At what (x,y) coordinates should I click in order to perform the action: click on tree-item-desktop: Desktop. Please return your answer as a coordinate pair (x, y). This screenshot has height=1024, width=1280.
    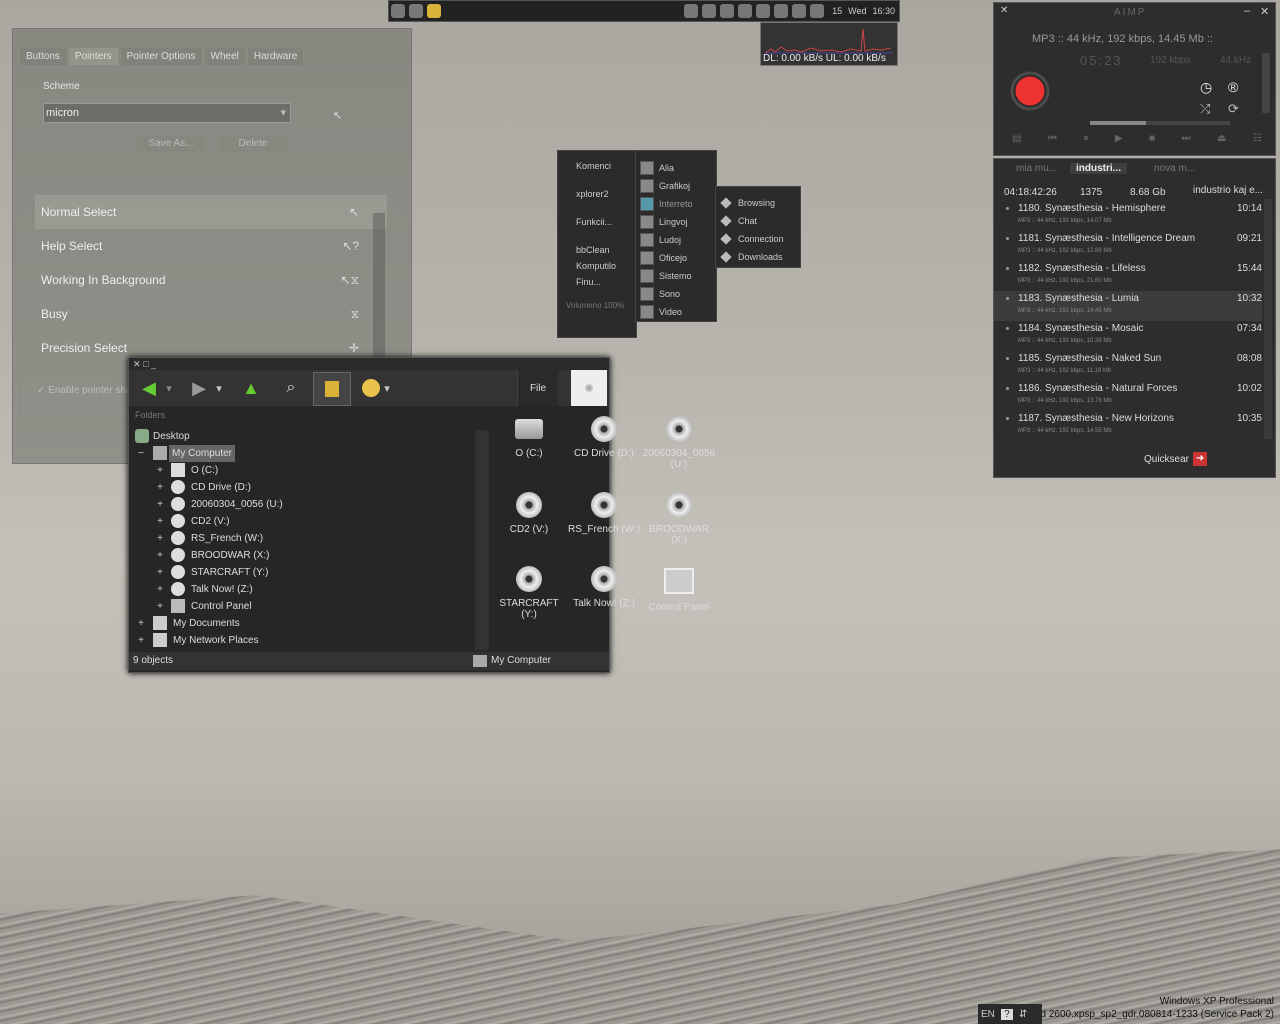
    Looking at the image, I should click on (302, 436).